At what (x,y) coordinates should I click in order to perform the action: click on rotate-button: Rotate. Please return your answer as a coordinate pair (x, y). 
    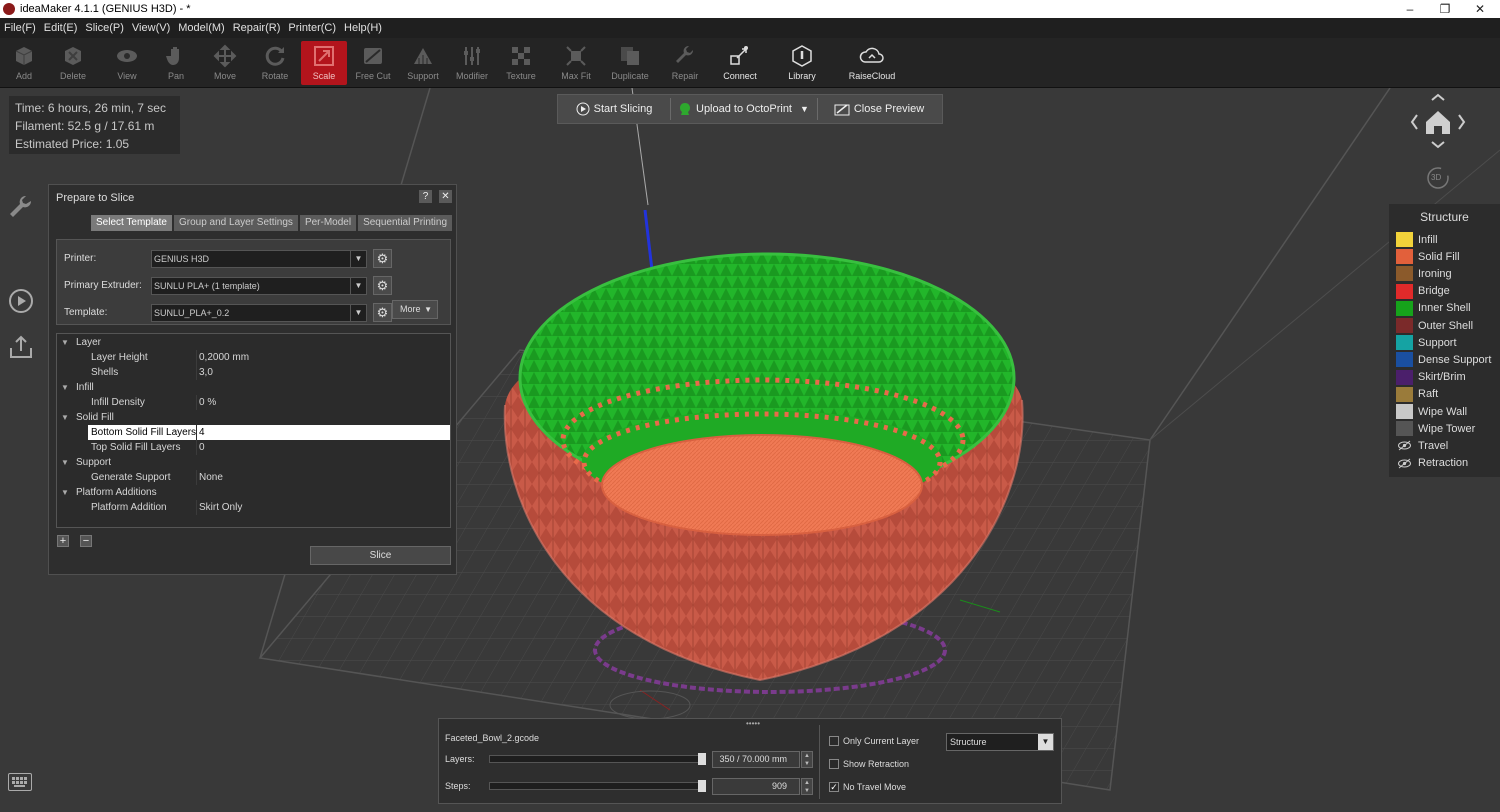
    Looking at the image, I should click on (275, 63).